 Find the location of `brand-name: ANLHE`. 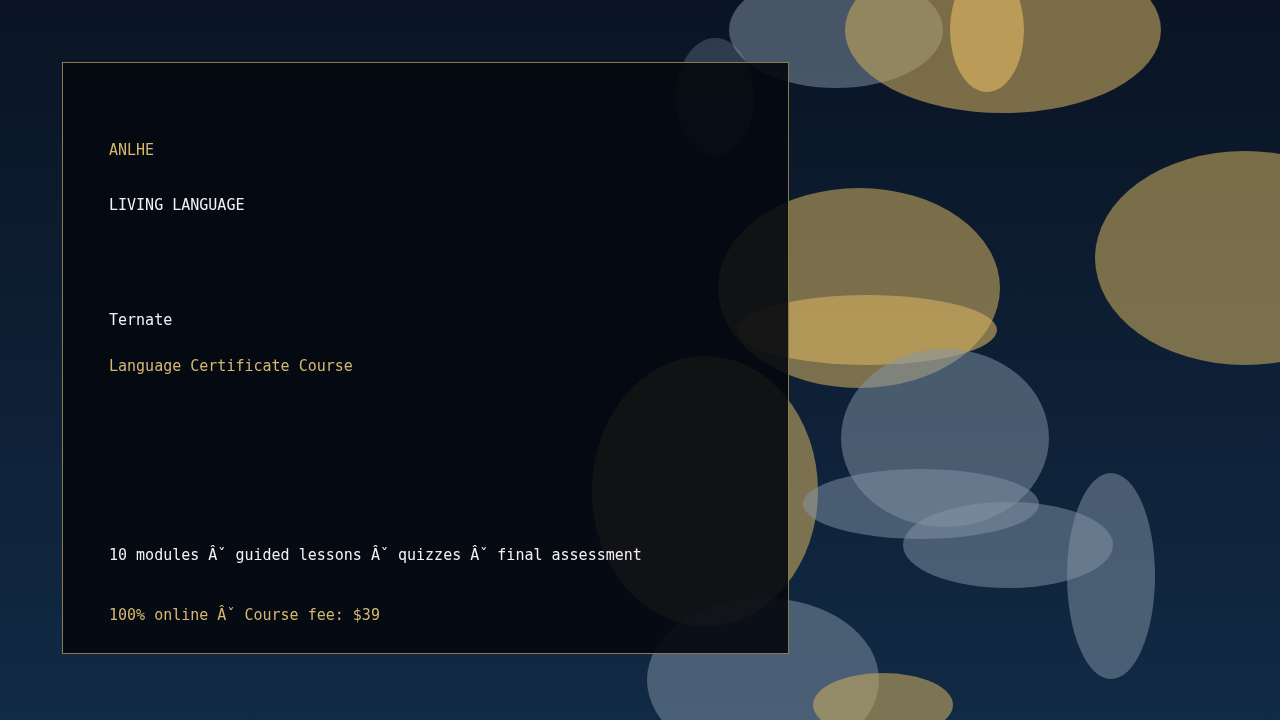

brand-name: ANLHE is located at coordinates (132, 150).